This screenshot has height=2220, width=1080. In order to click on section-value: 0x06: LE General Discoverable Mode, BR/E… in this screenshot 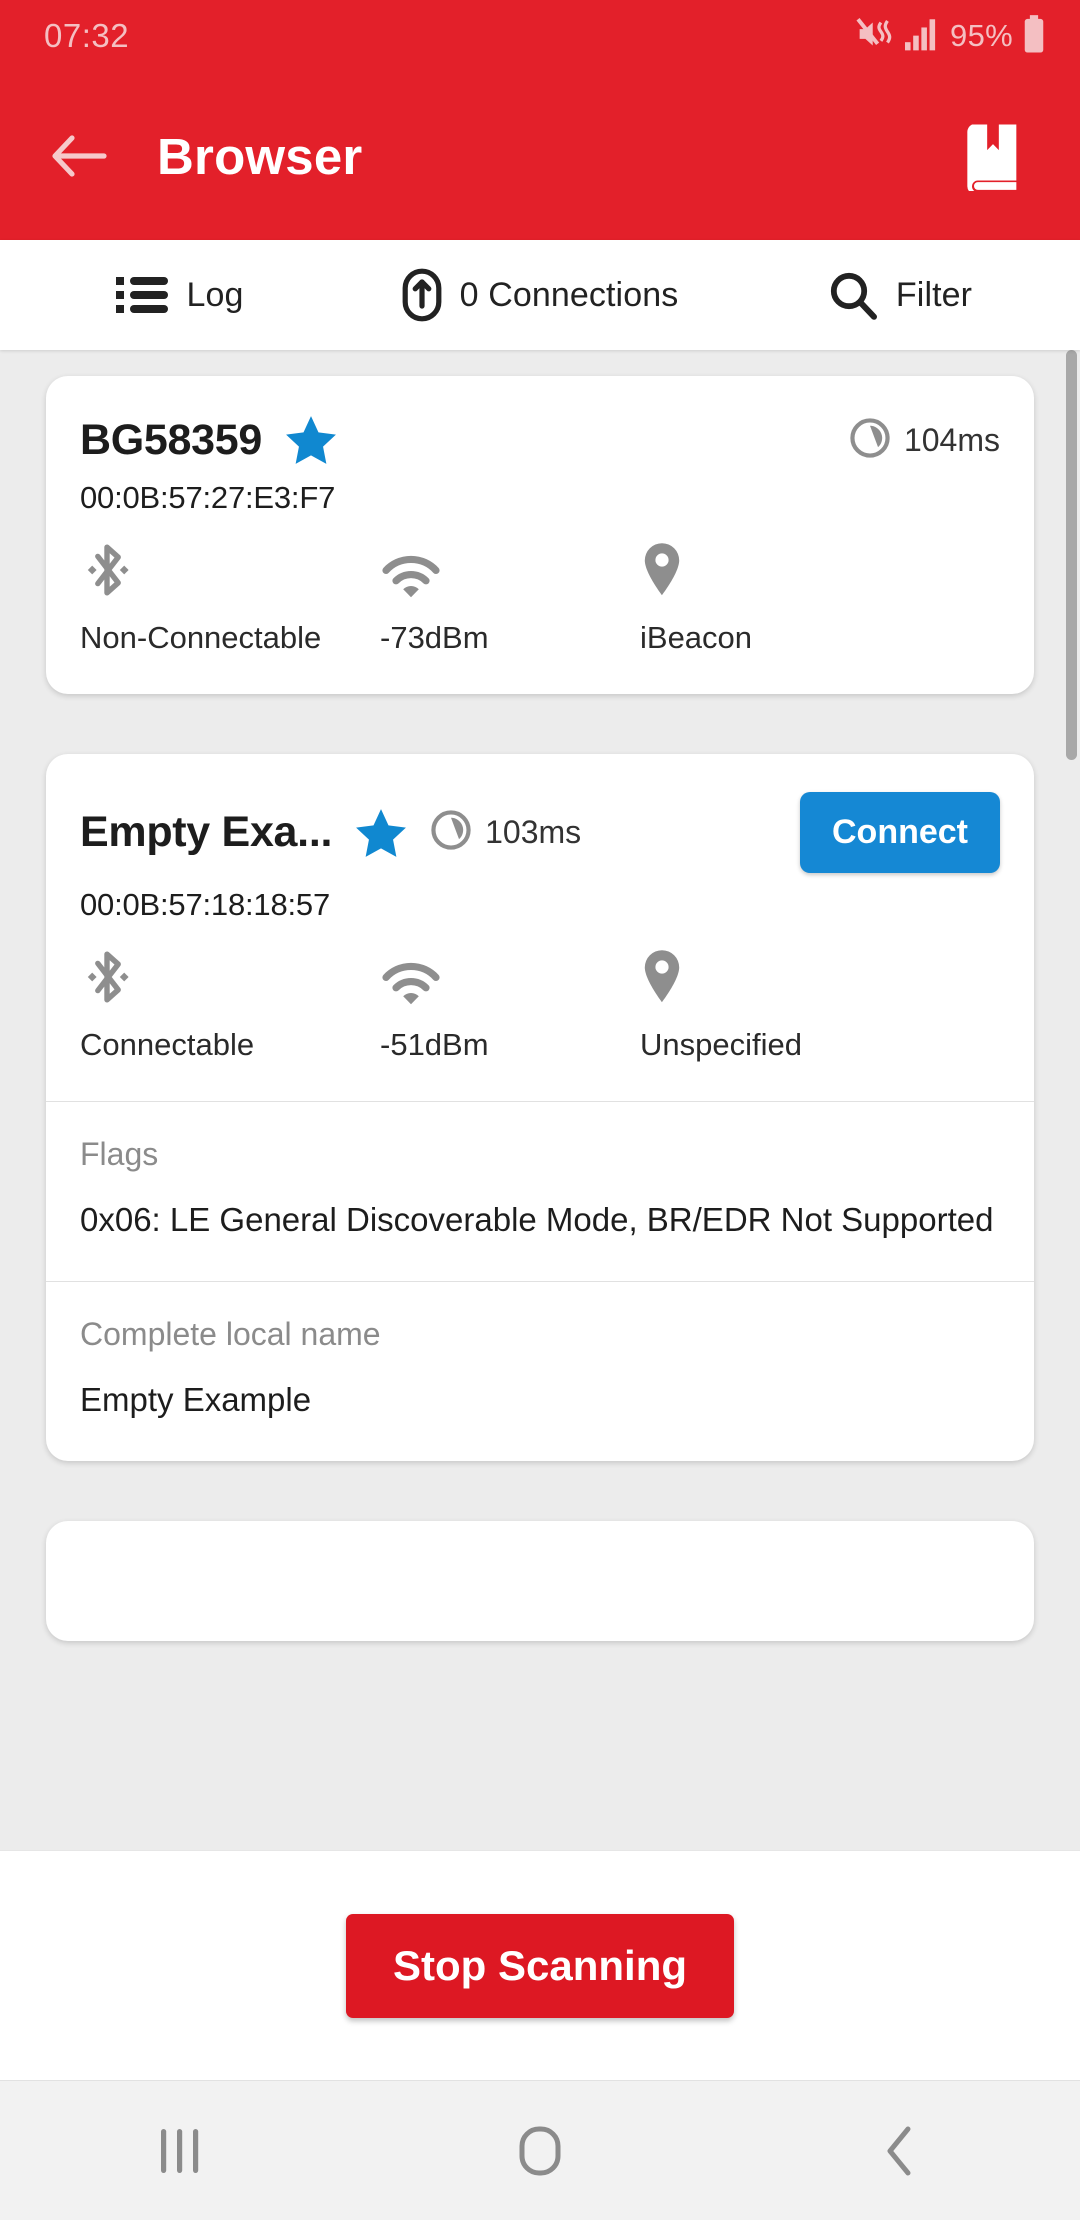, I will do `click(537, 1219)`.